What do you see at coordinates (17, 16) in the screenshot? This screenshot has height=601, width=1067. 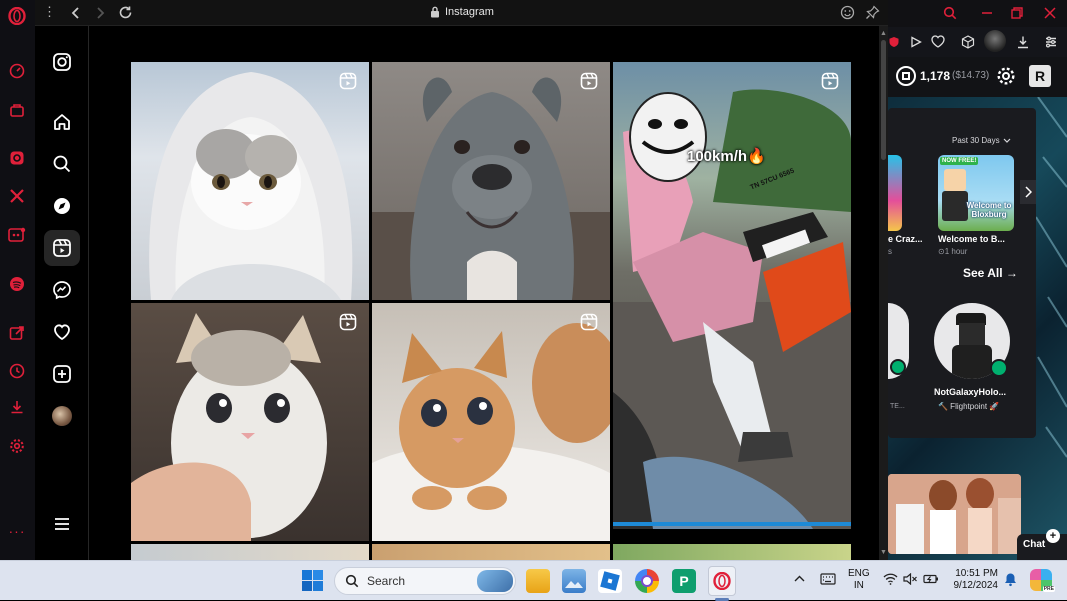 I see `opera-logo-icon` at bounding box center [17, 16].